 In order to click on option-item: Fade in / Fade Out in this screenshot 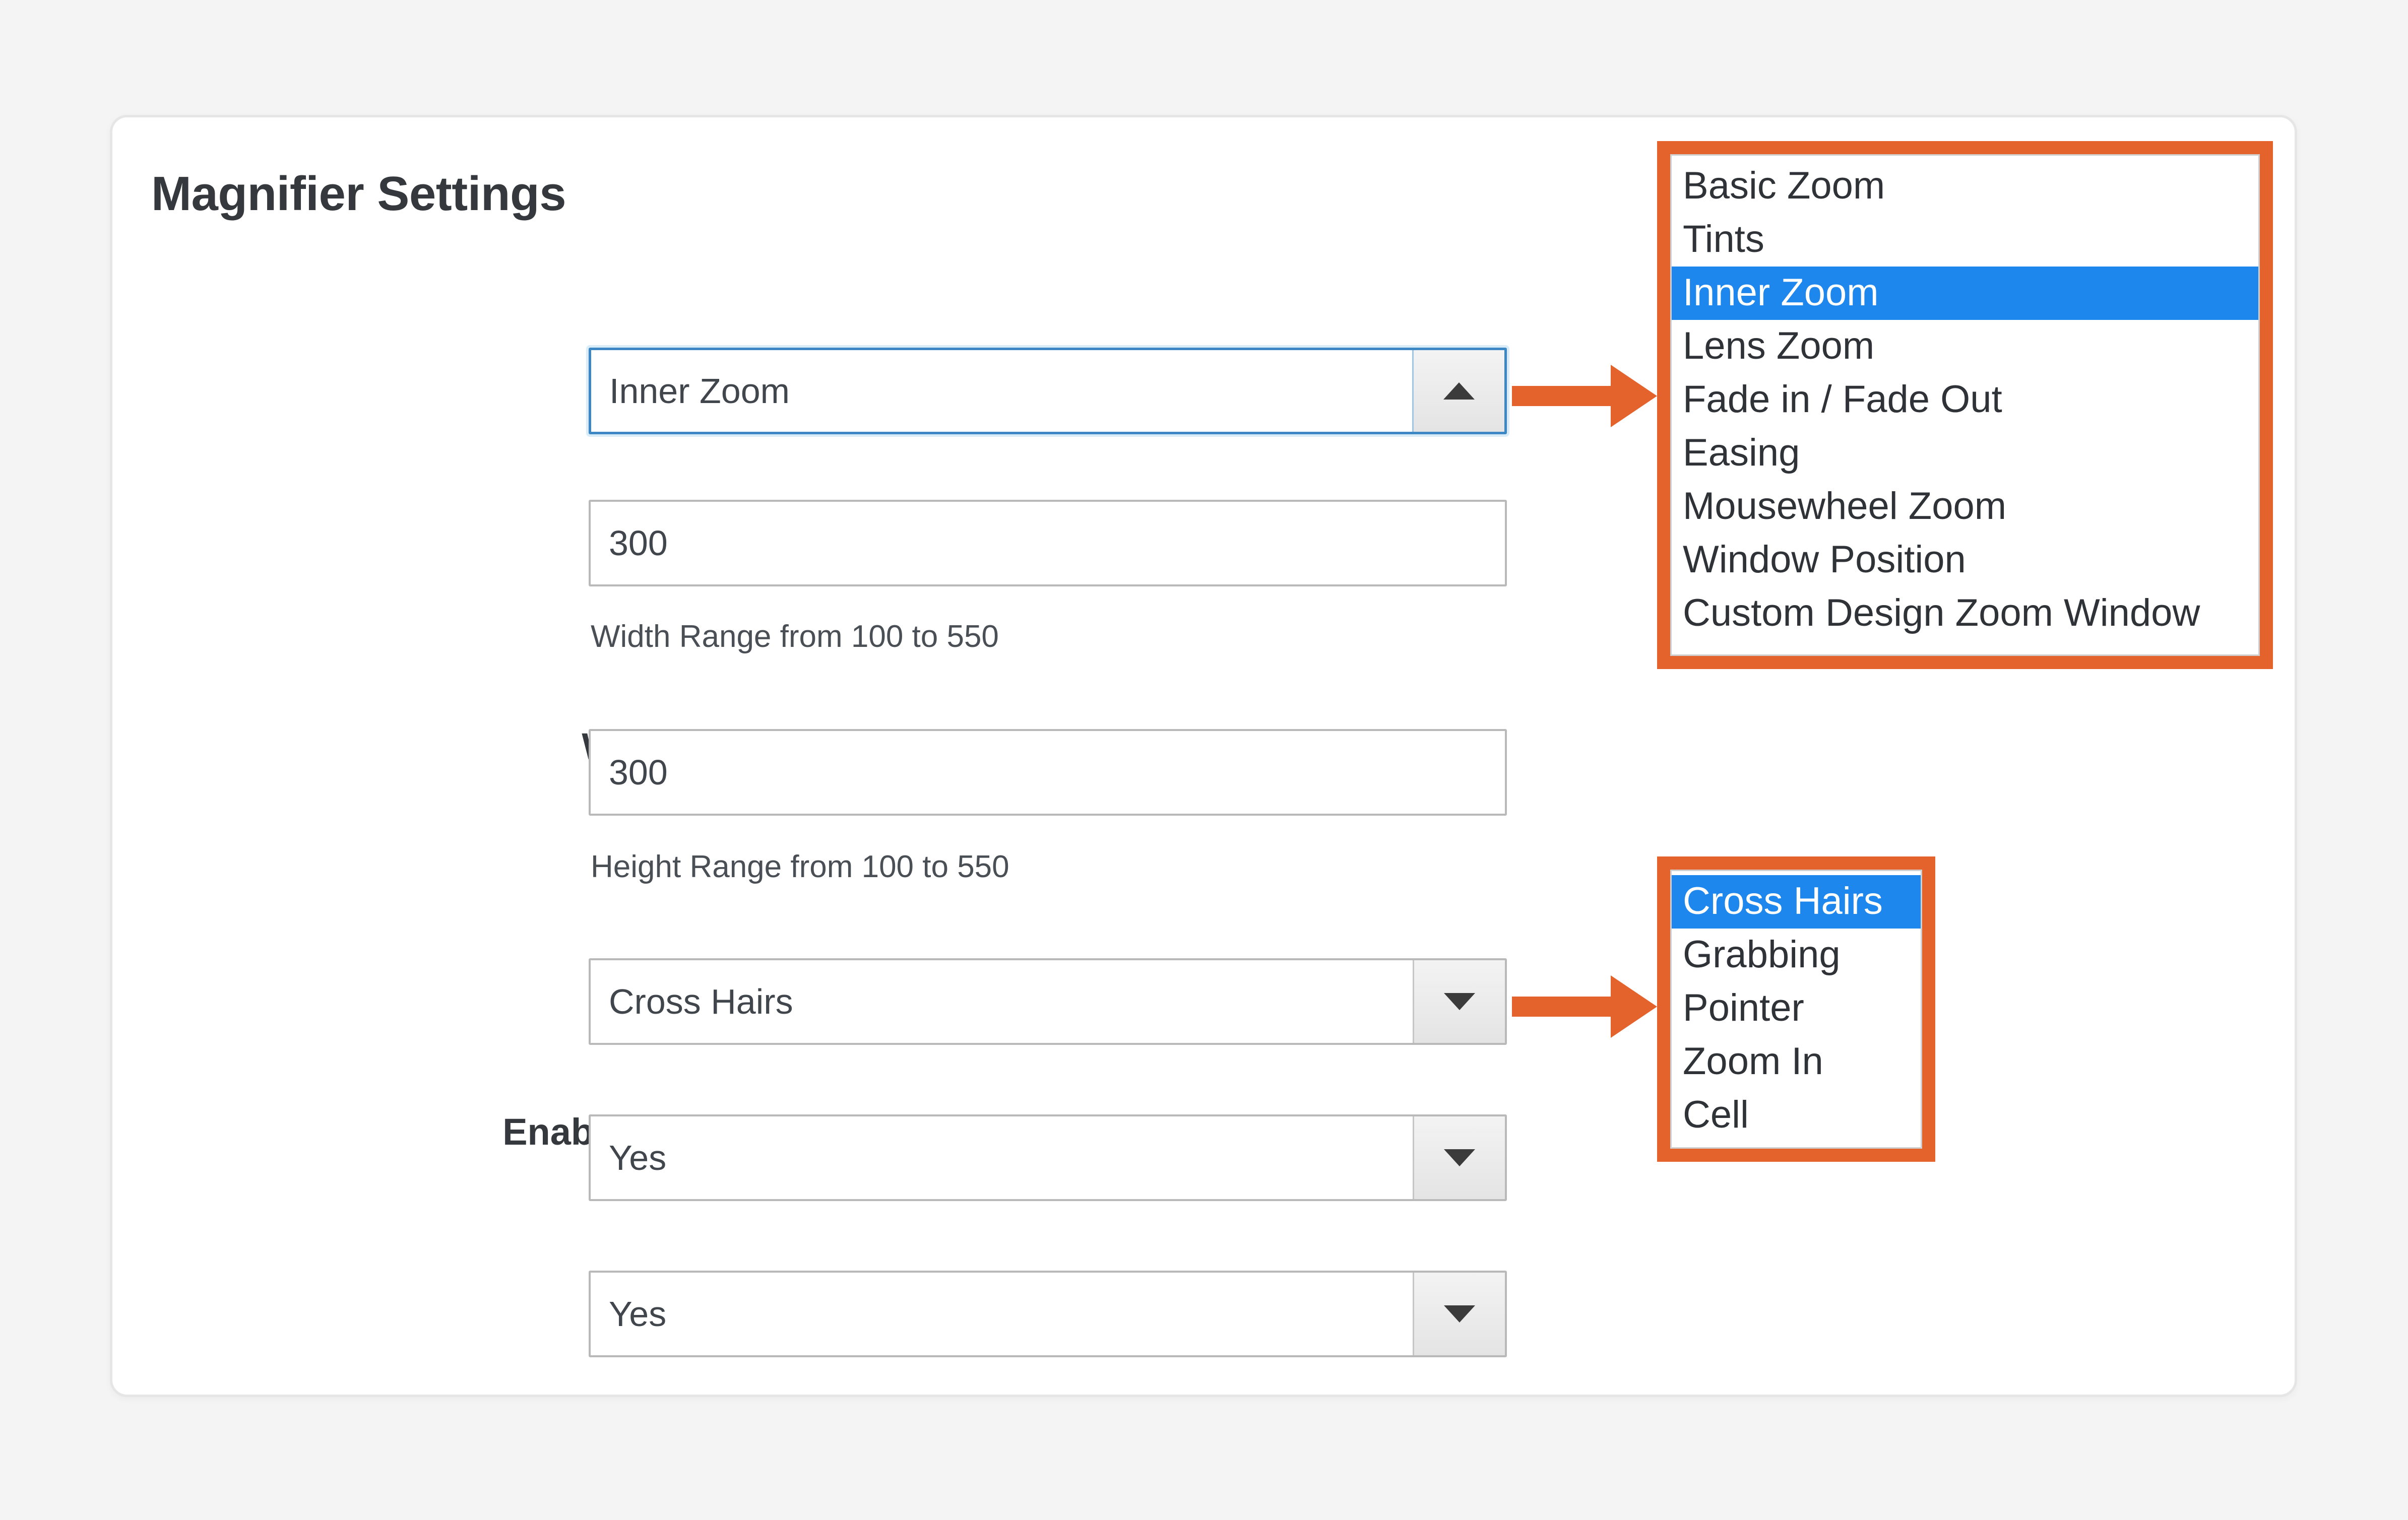, I will do `click(1965, 400)`.